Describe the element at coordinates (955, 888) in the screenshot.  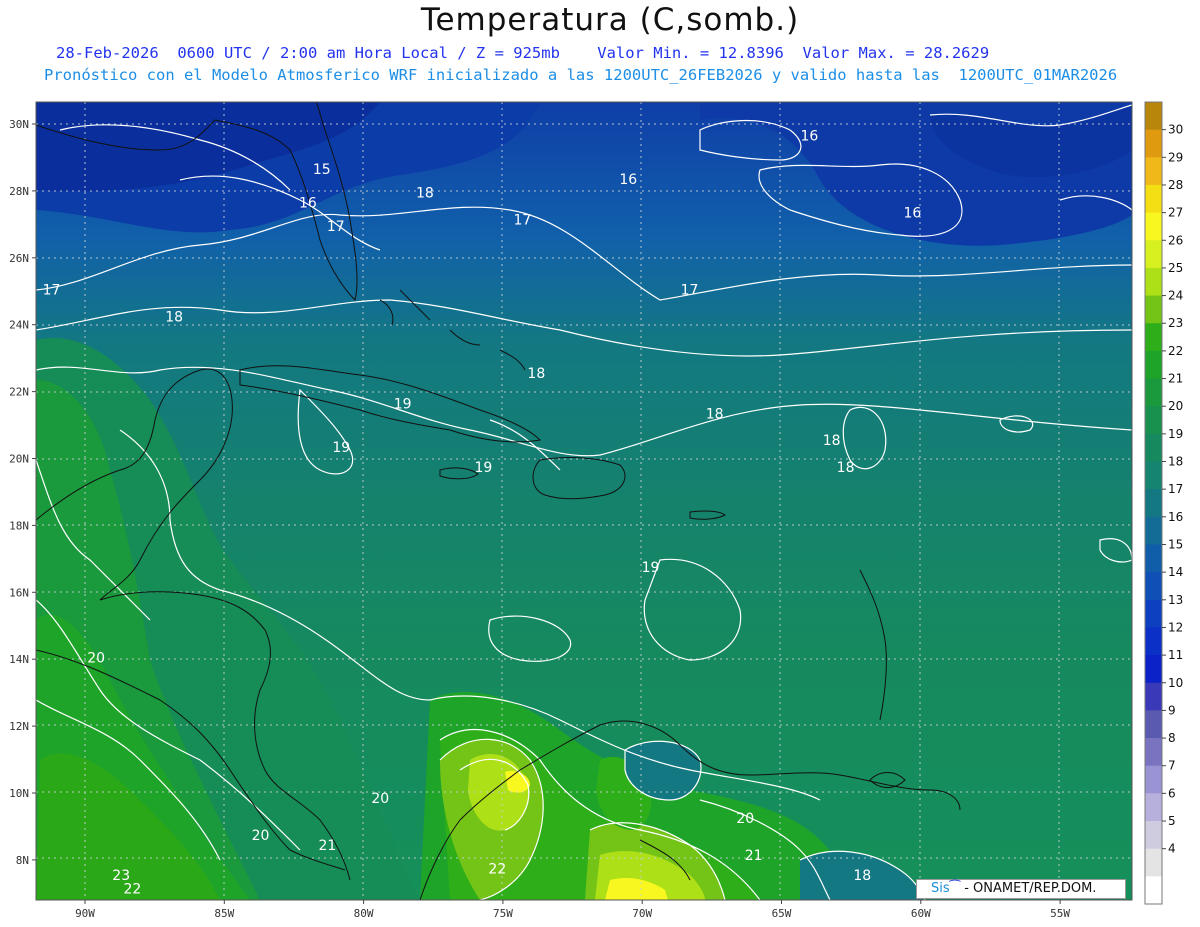
I see `wave-logo-icon: ⁀` at that location.